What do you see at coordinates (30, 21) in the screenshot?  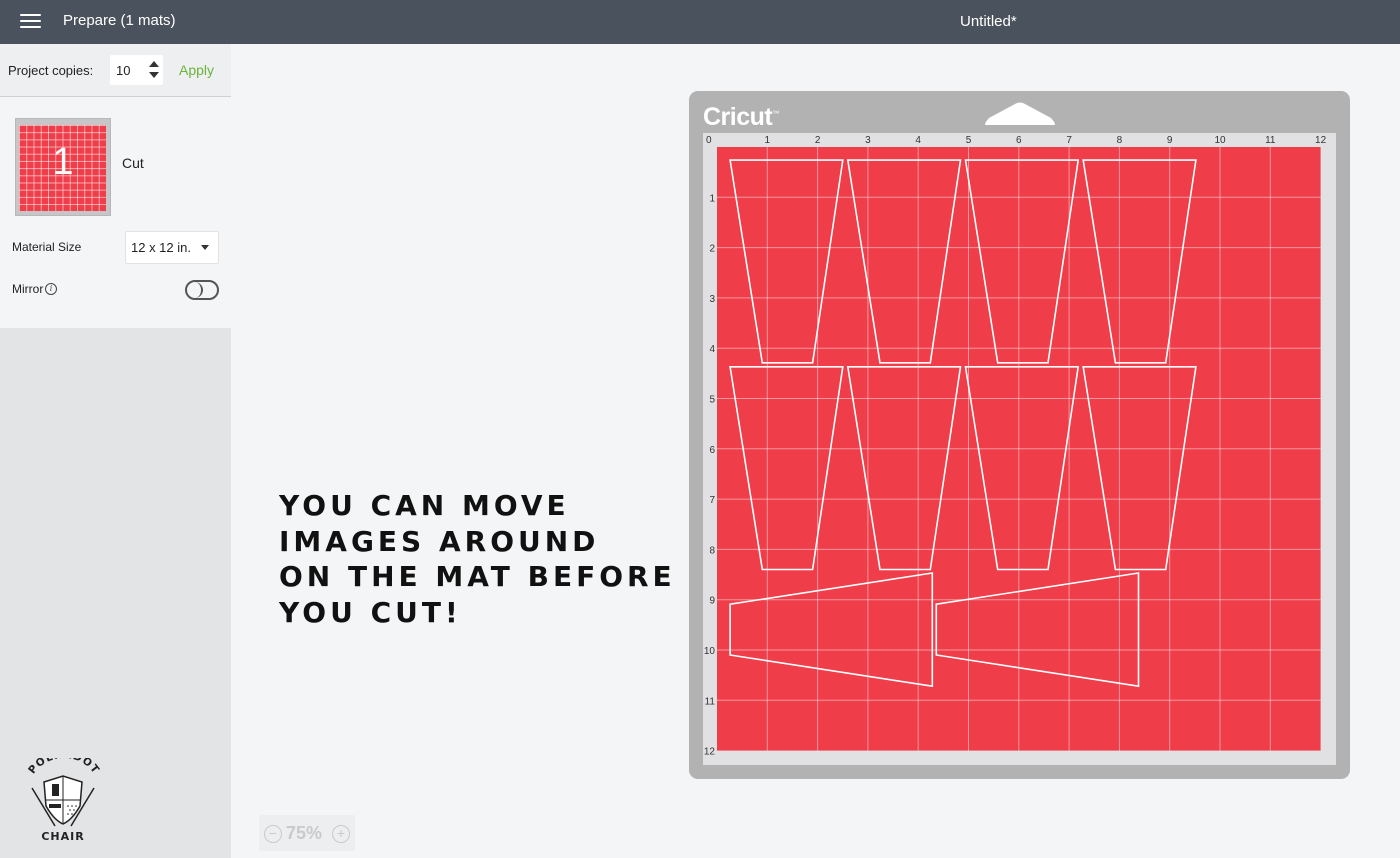 I see `hamburger-menu-icon` at bounding box center [30, 21].